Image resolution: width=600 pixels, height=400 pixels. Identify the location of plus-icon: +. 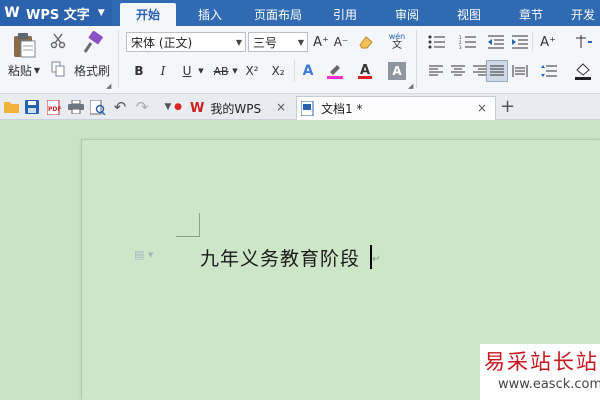
(508, 106).